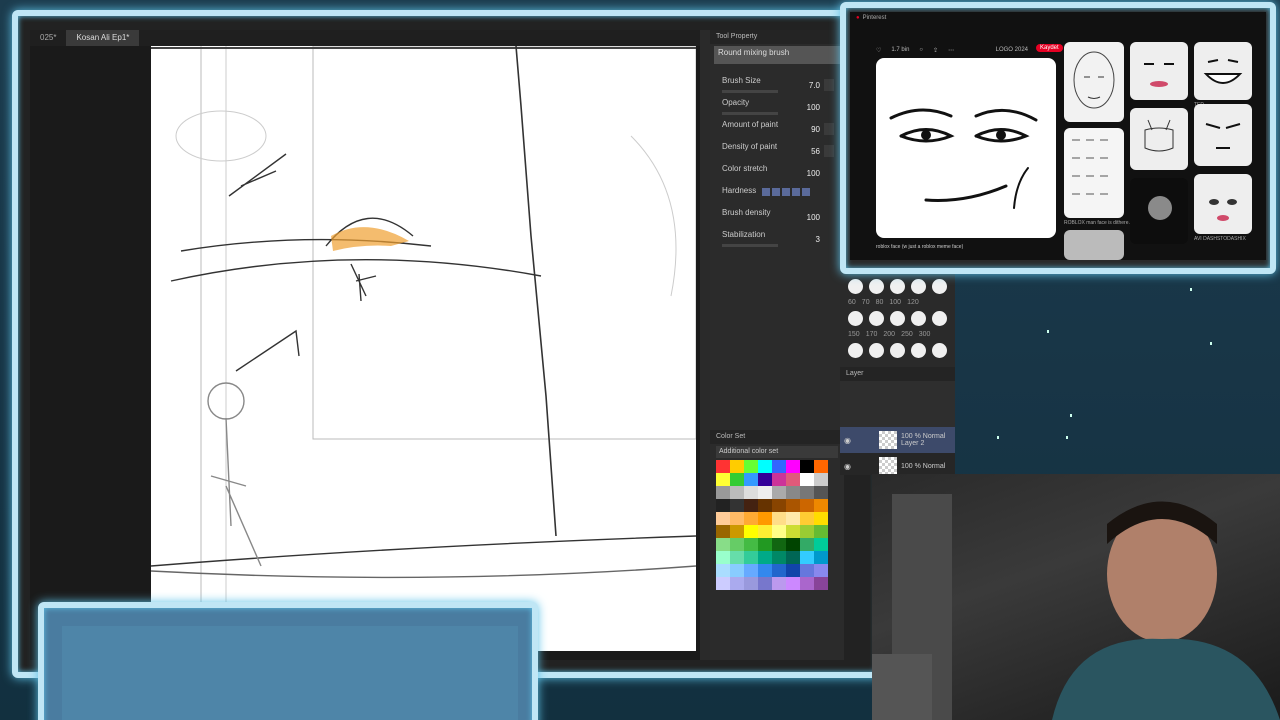 The height and width of the screenshot is (720, 1280). What do you see at coordinates (777, 452) in the screenshot?
I see `color-set-dropdown: Additional color set` at bounding box center [777, 452].